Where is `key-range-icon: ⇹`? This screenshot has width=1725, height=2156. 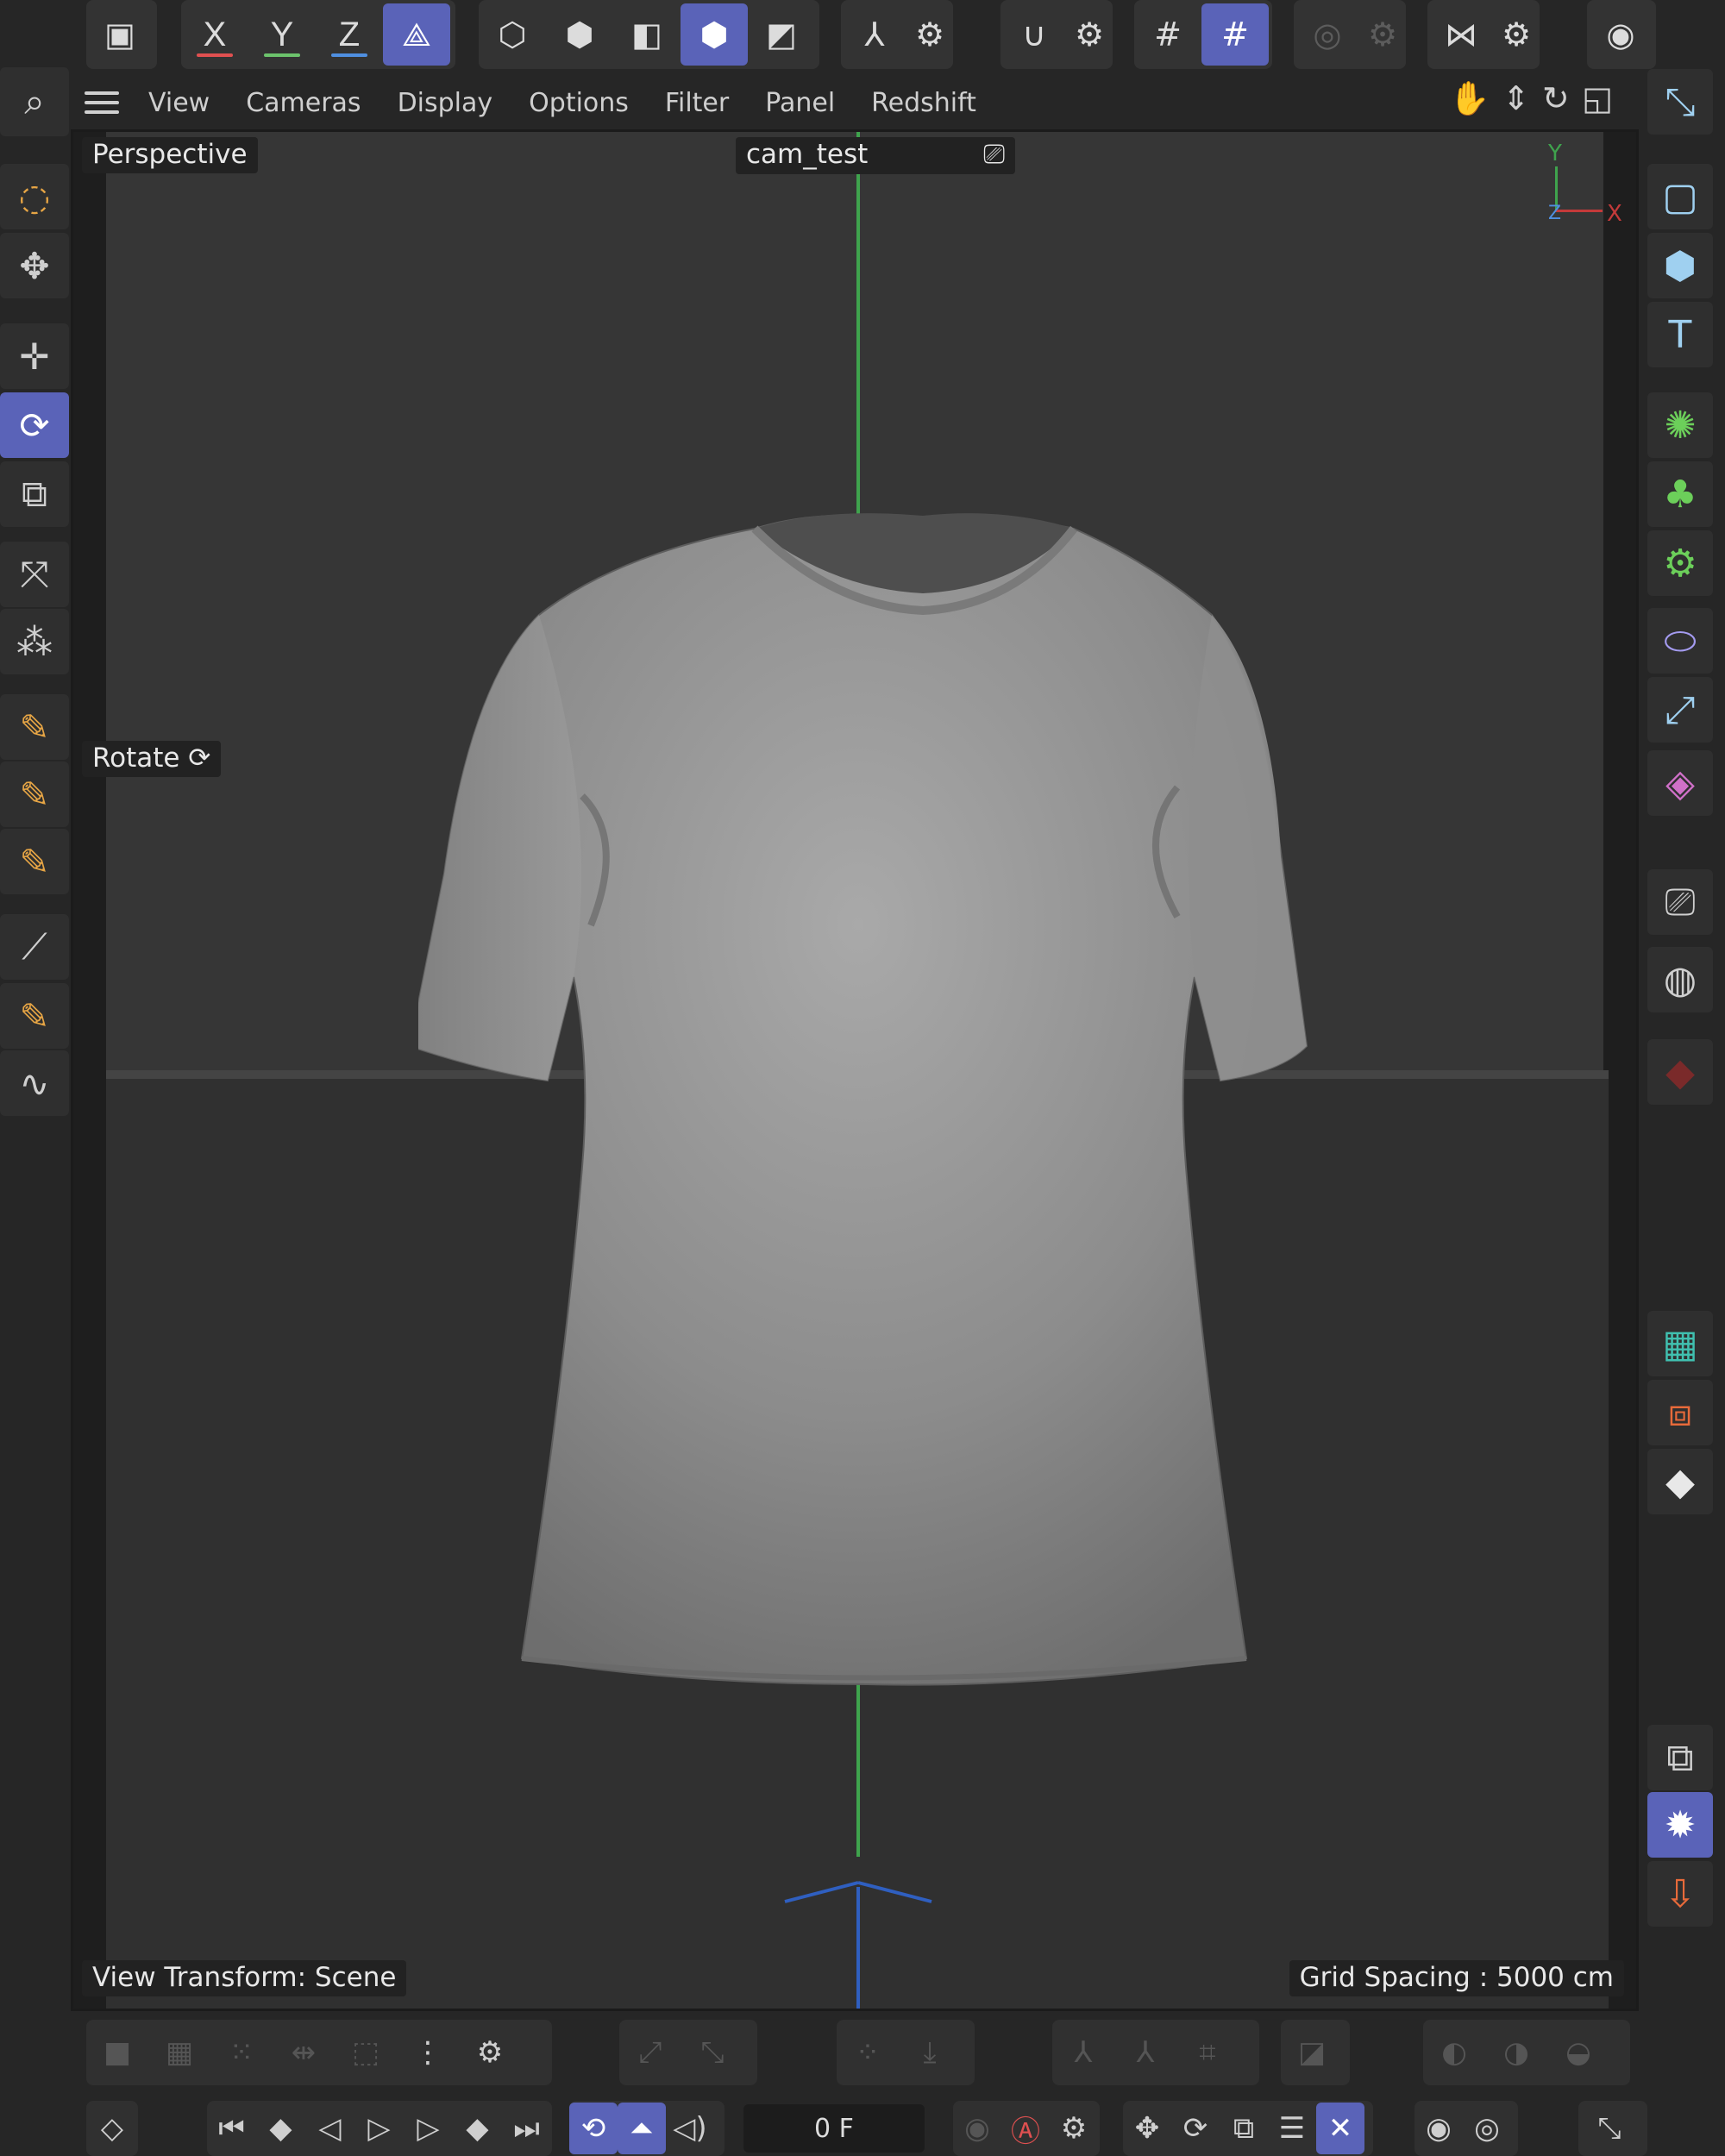 key-range-icon: ⇹ is located at coordinates (304, 2052).